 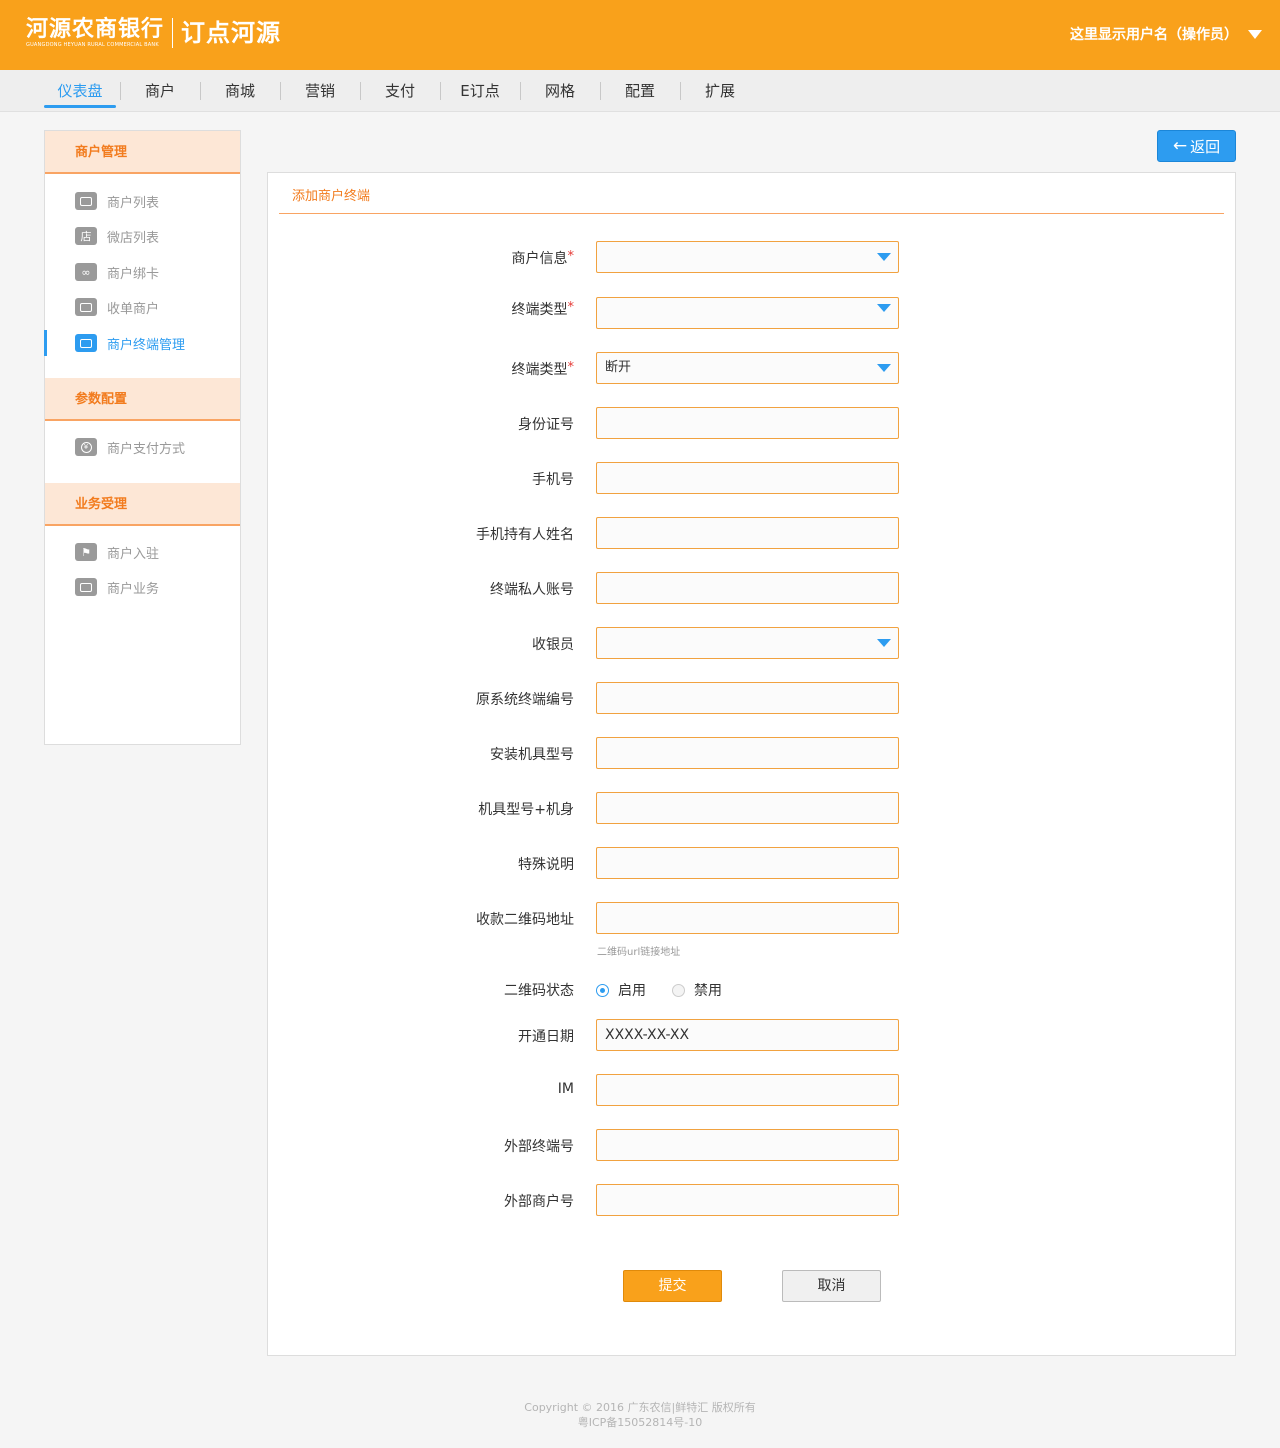 What do you see at coordinates (560, 91) in the screenshot?
I see `nav-item-grid: 网格` at bounding box center [560, 91].